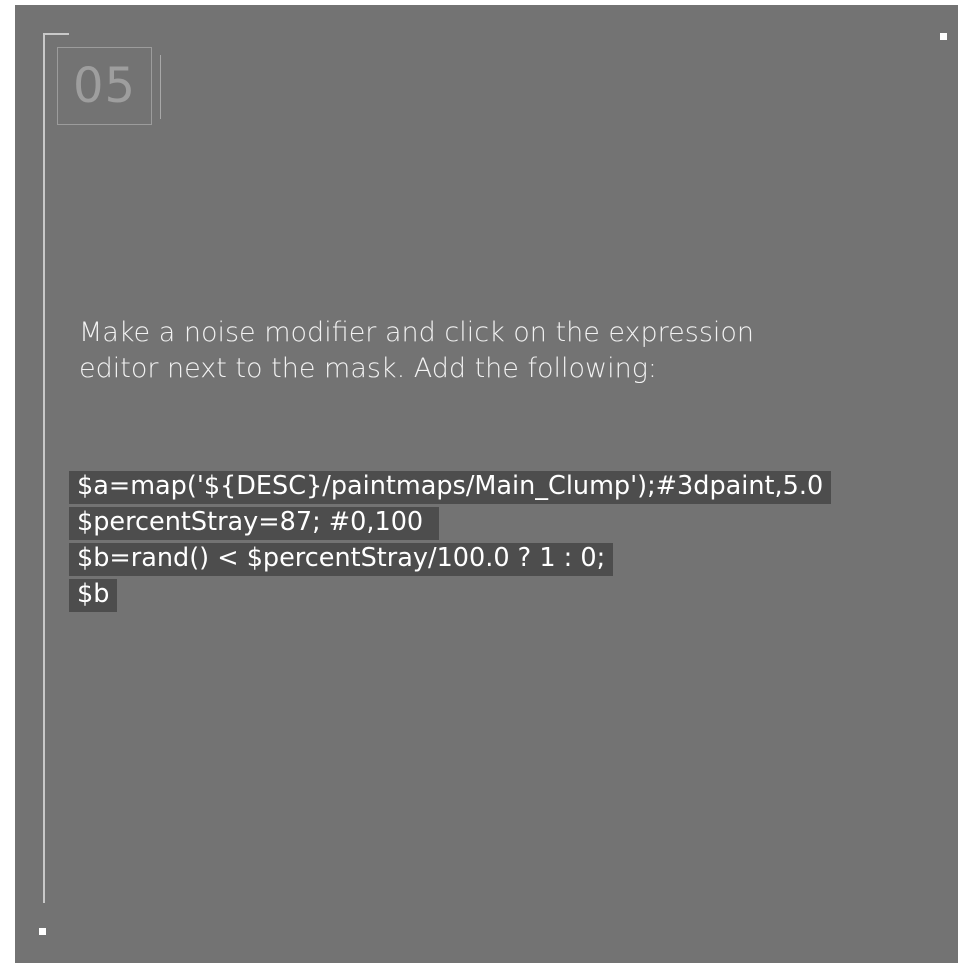 The width and height of the screenshot is (958, 963). I want to click on code-line-2-text: $percentStray=87; #0,100, so click(254, 523).